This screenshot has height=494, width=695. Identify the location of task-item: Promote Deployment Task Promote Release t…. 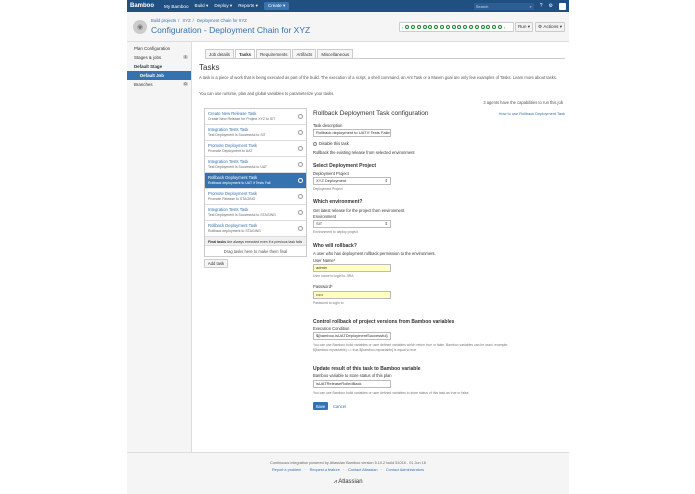
(255, 197).